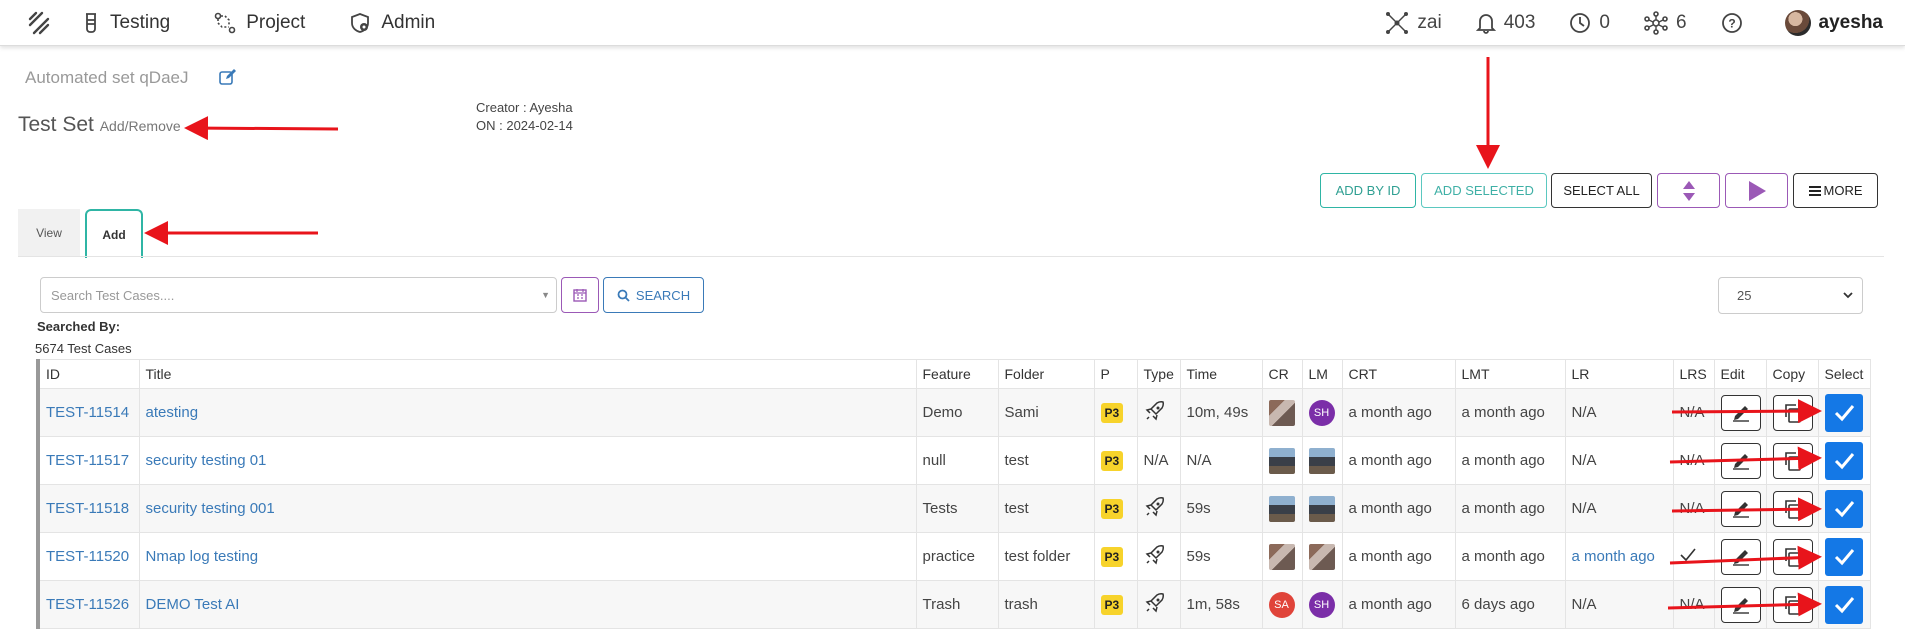  I want to click on col-type: Type, so click(1158, 374).